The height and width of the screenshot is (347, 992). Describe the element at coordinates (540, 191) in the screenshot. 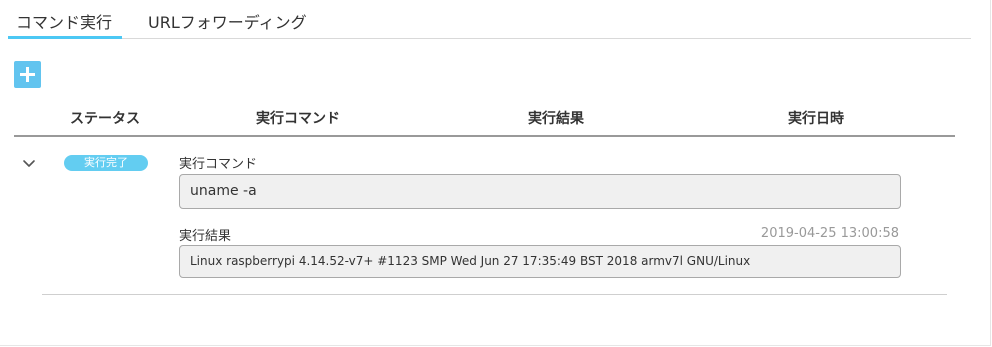

I see `command-field: uname -a` at that location.